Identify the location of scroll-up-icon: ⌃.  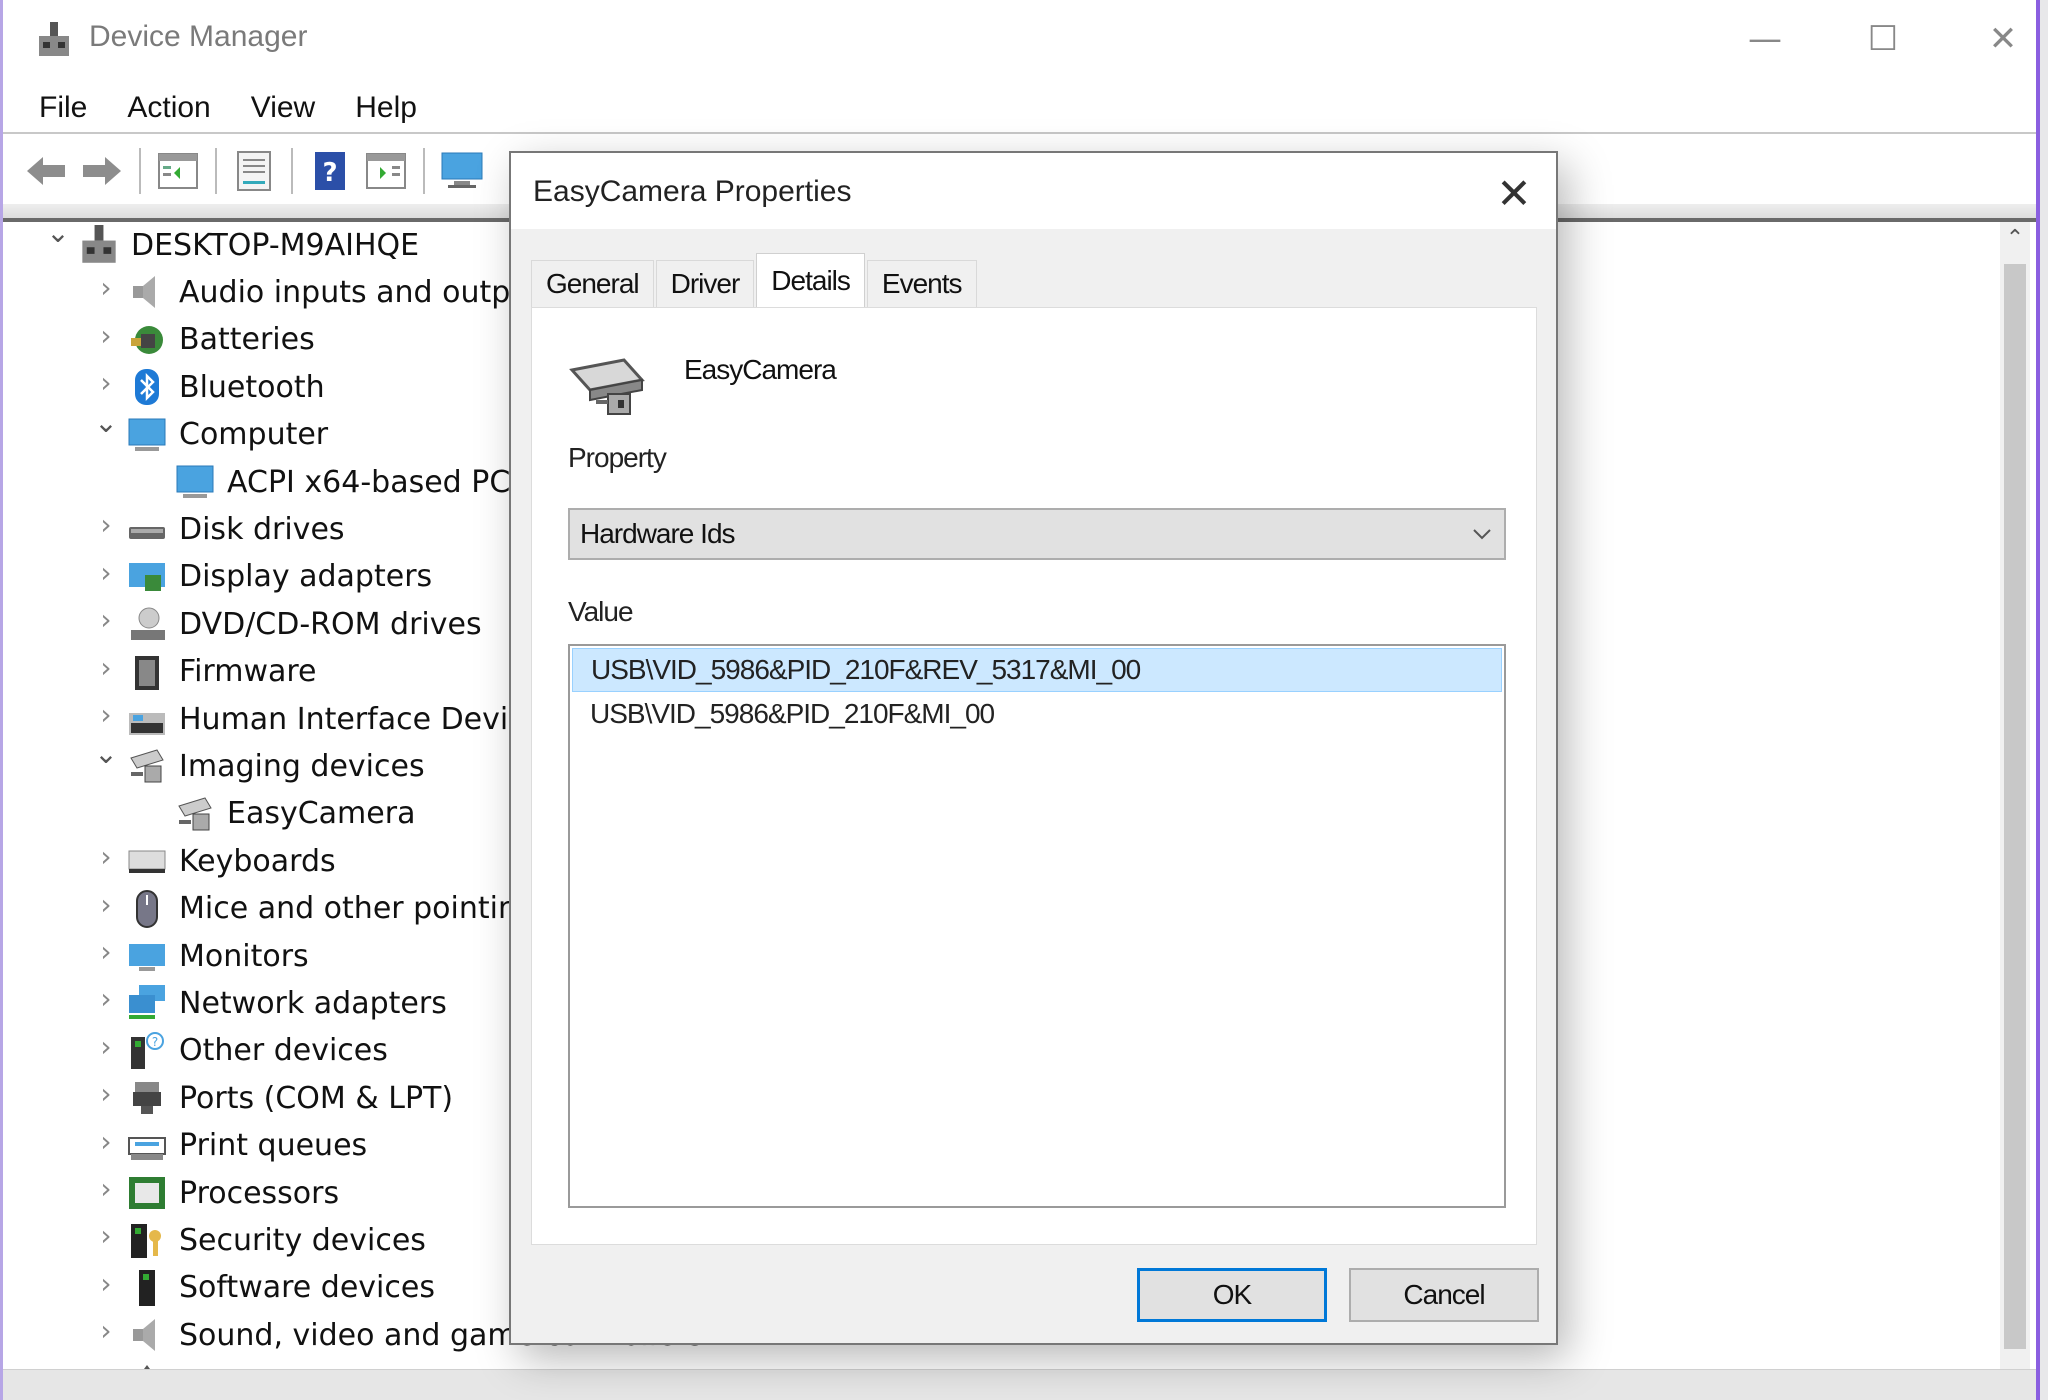
(2015, 241).